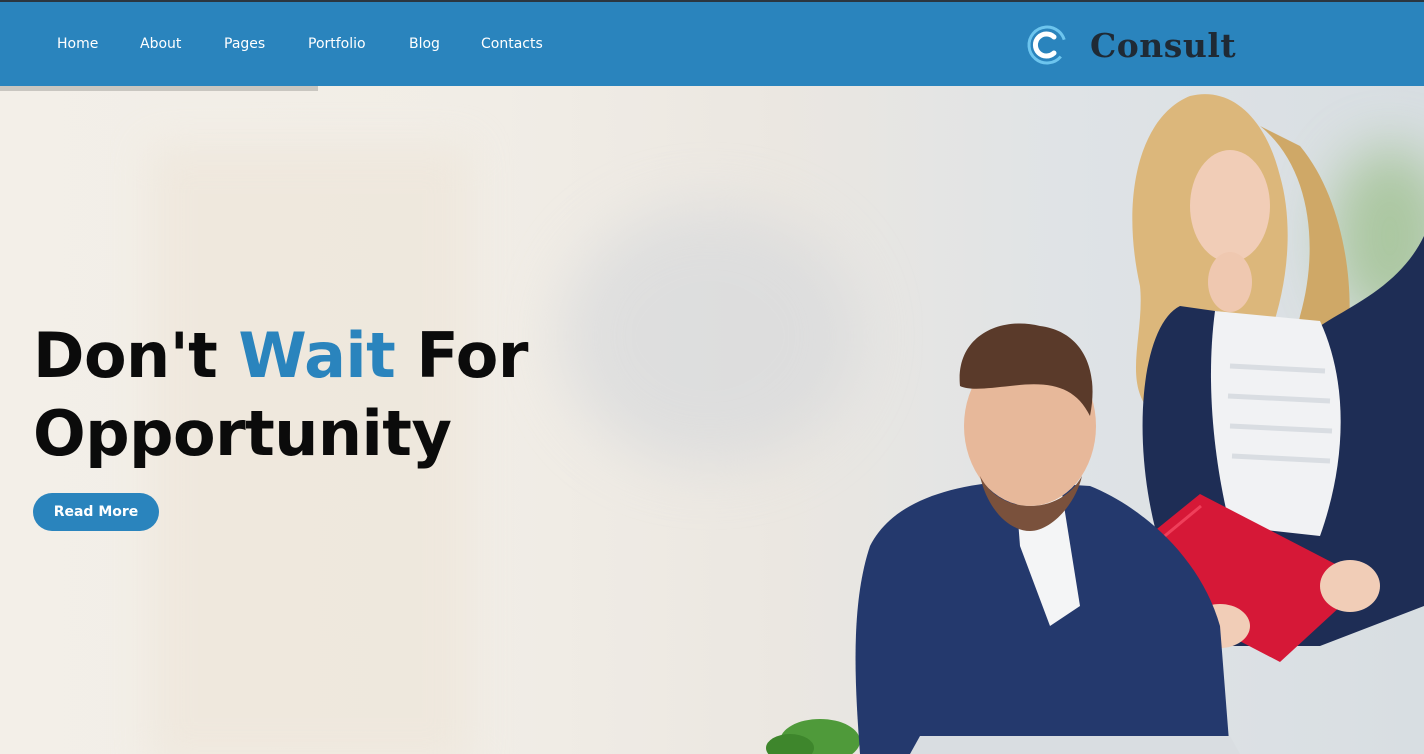 This screenshot has height=754, width=1424. I want to click on c-logo-icon, so click(1047, 45).